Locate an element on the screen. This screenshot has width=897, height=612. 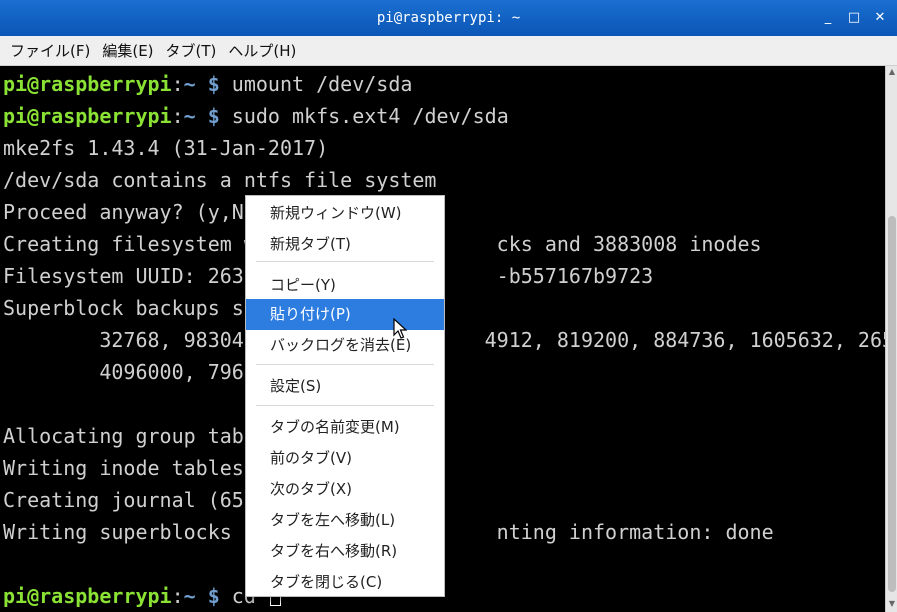
menu-file: ファイル(F) is located at coordinates (50, 51).